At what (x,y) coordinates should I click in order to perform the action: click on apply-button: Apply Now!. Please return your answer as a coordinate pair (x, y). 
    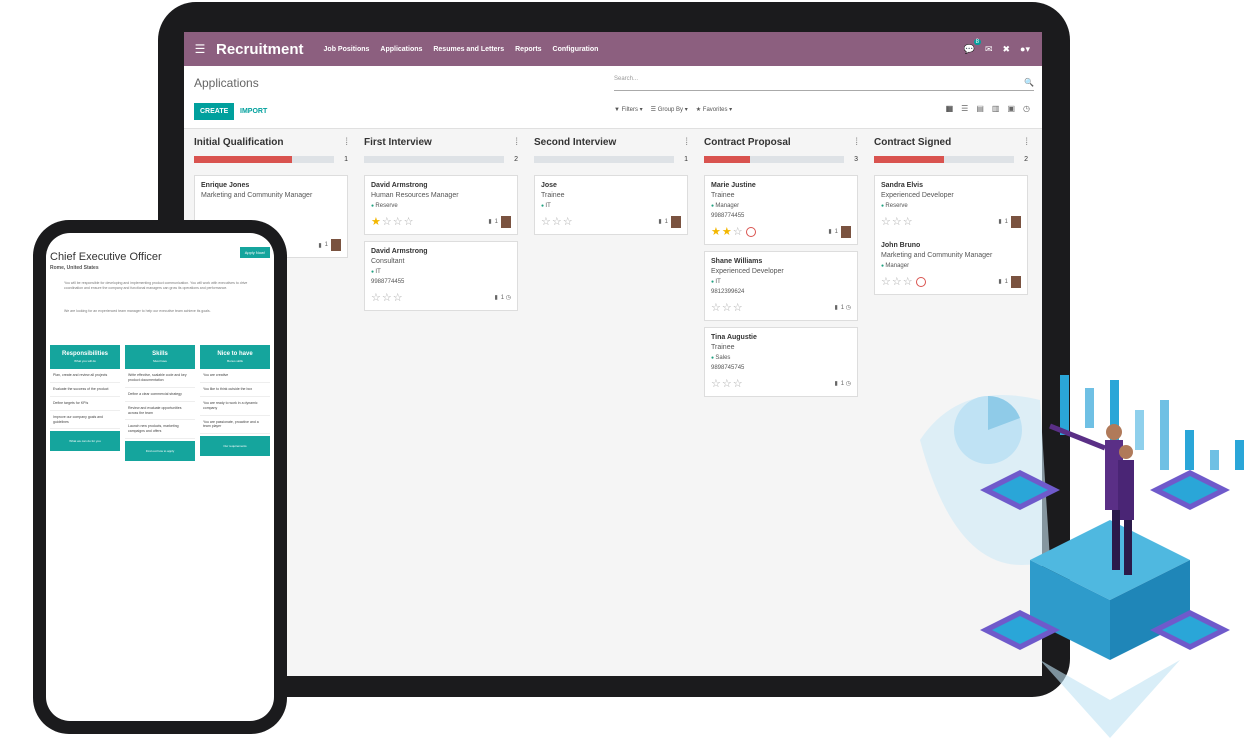
    Looking at the image, I should click on (254, 252).